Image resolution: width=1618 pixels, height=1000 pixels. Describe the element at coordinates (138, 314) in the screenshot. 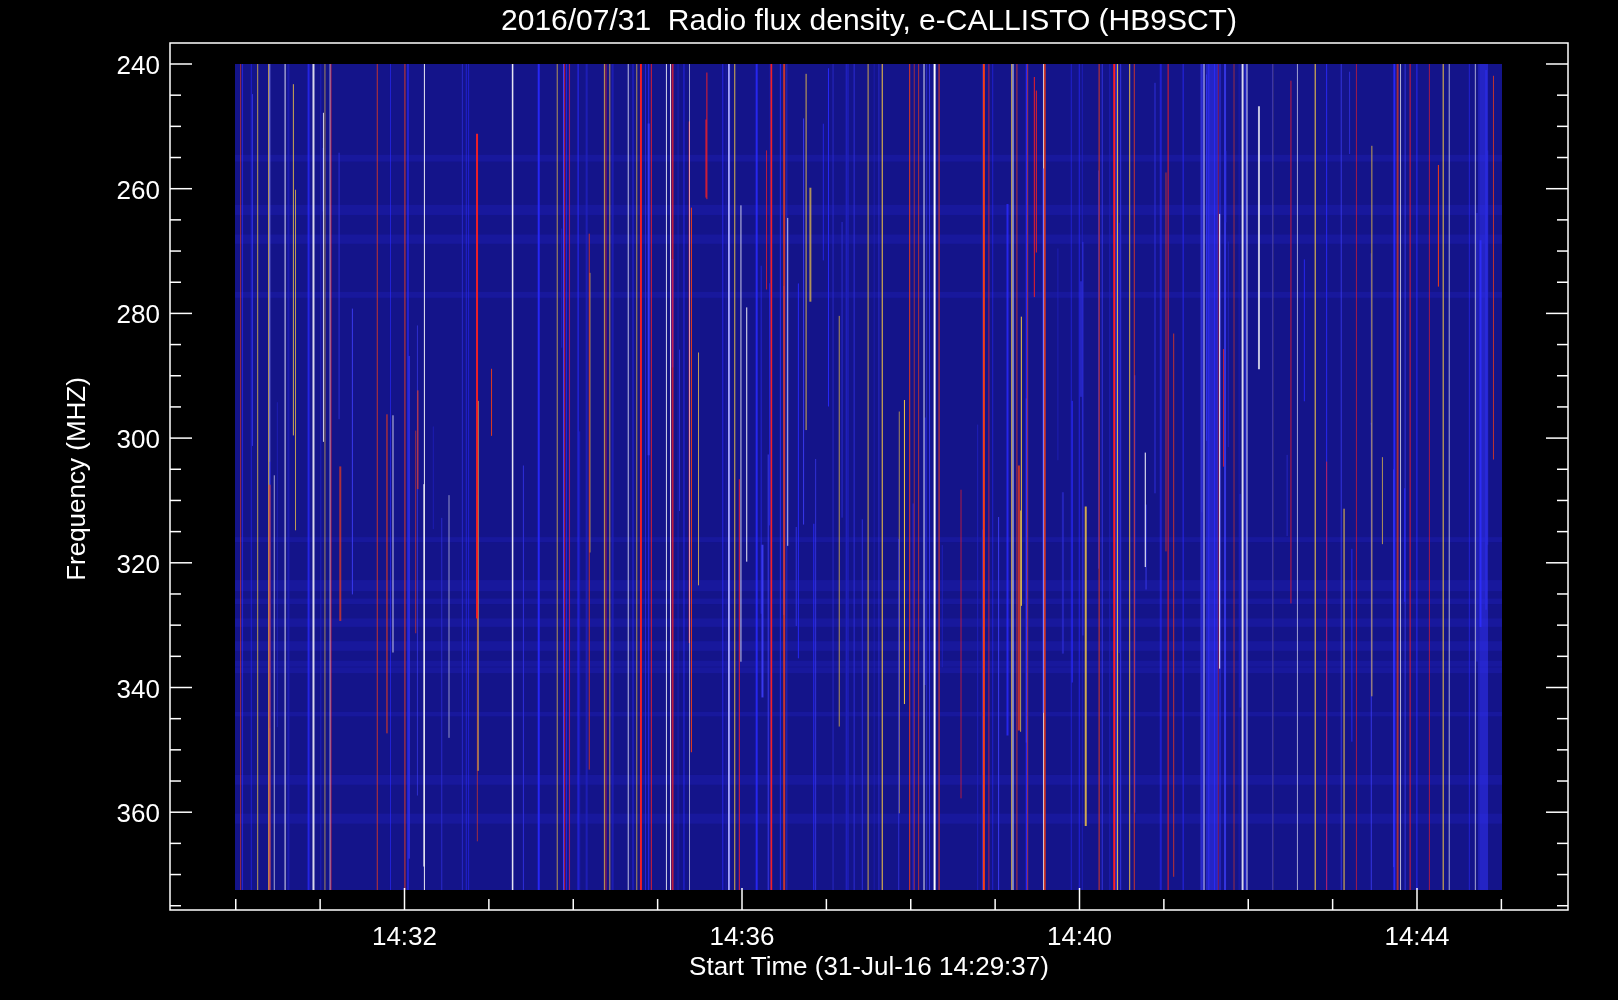

I see `y-tick-label: 280` at that location.